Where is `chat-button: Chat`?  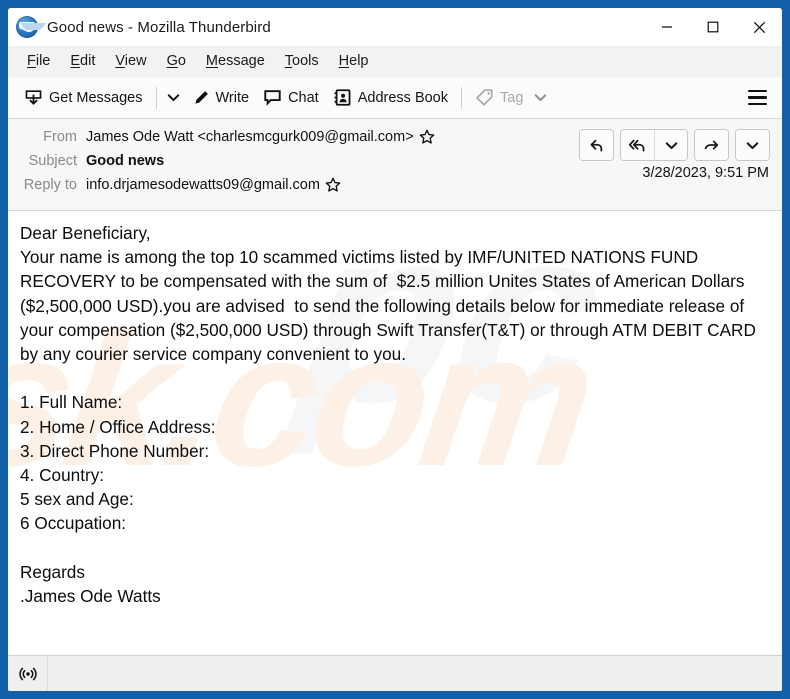
chat-button: Chat is located at coordinates (291, 98).